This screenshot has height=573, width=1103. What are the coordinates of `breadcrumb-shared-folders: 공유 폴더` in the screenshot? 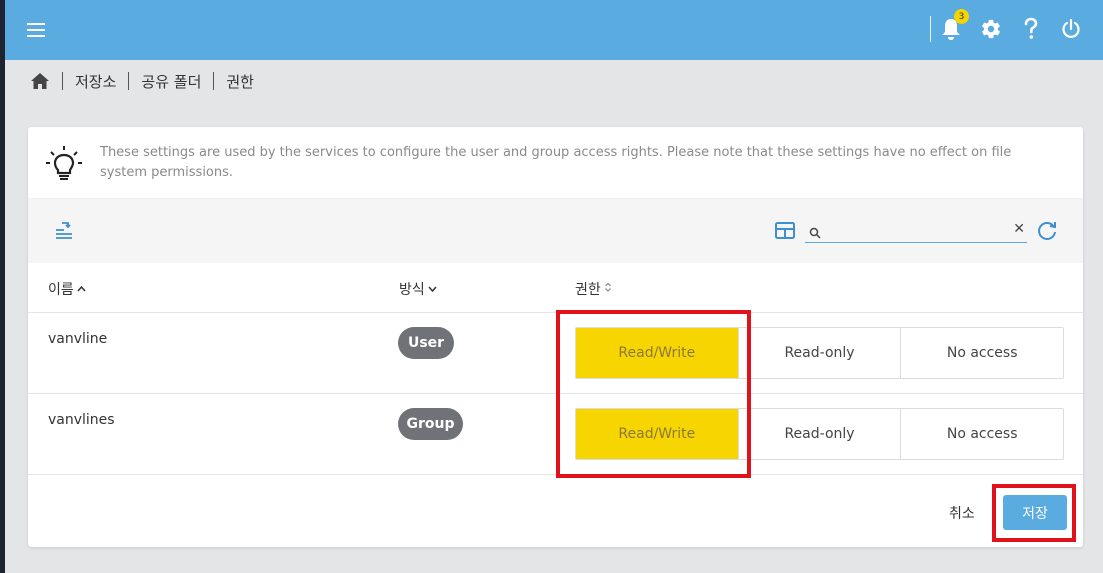 It's located at (171, 81).